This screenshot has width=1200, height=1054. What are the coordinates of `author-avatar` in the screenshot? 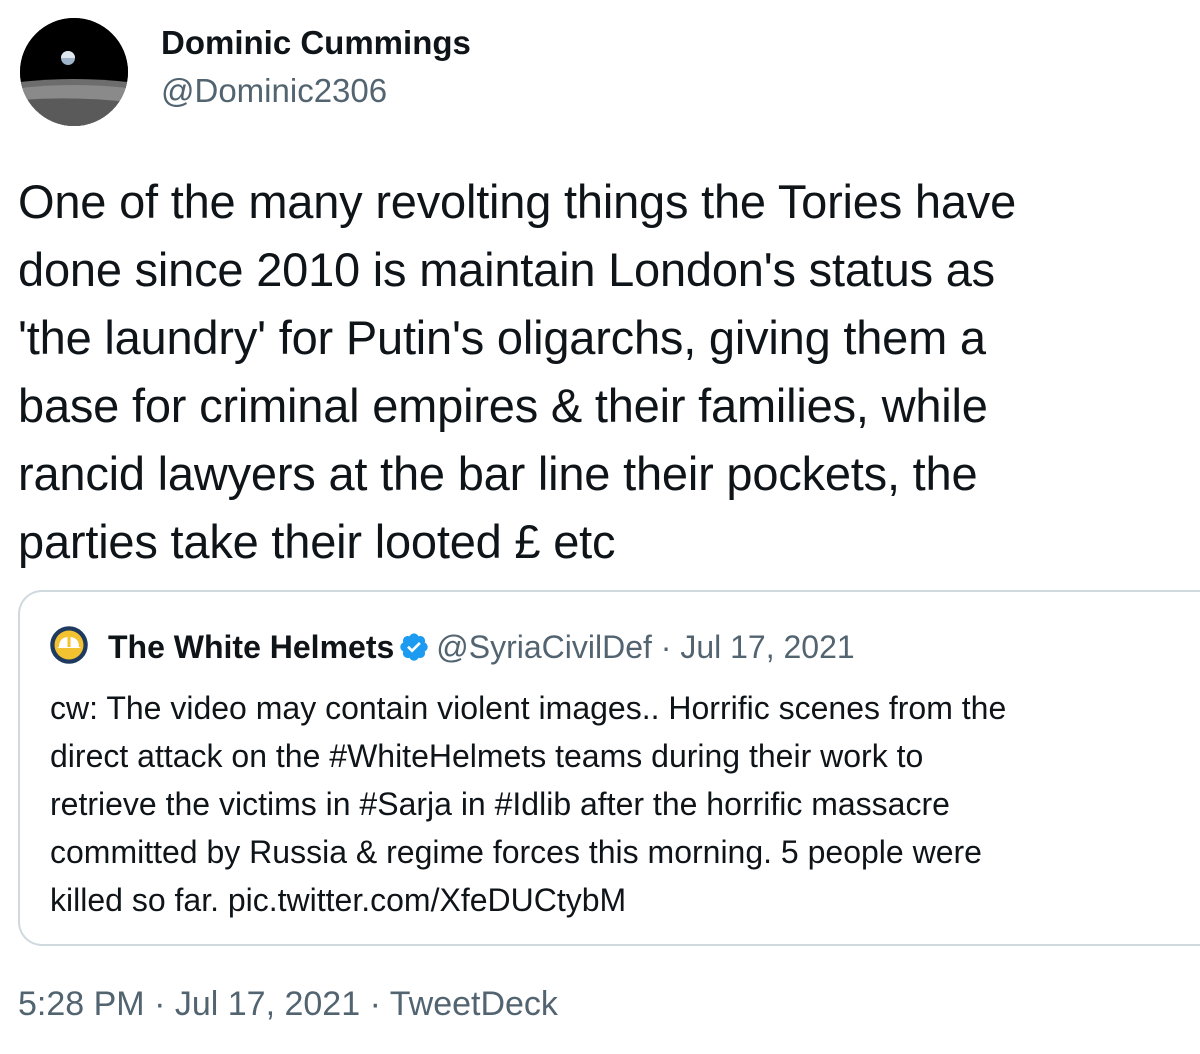 It's located at (74, 72).